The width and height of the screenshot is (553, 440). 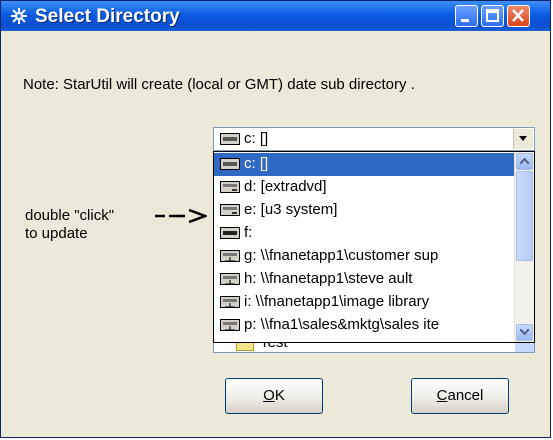 What do you see at coordinates (56, 233) in the screenshot?
I see `hint-line-2: to update` at bounding box center [56, 233].